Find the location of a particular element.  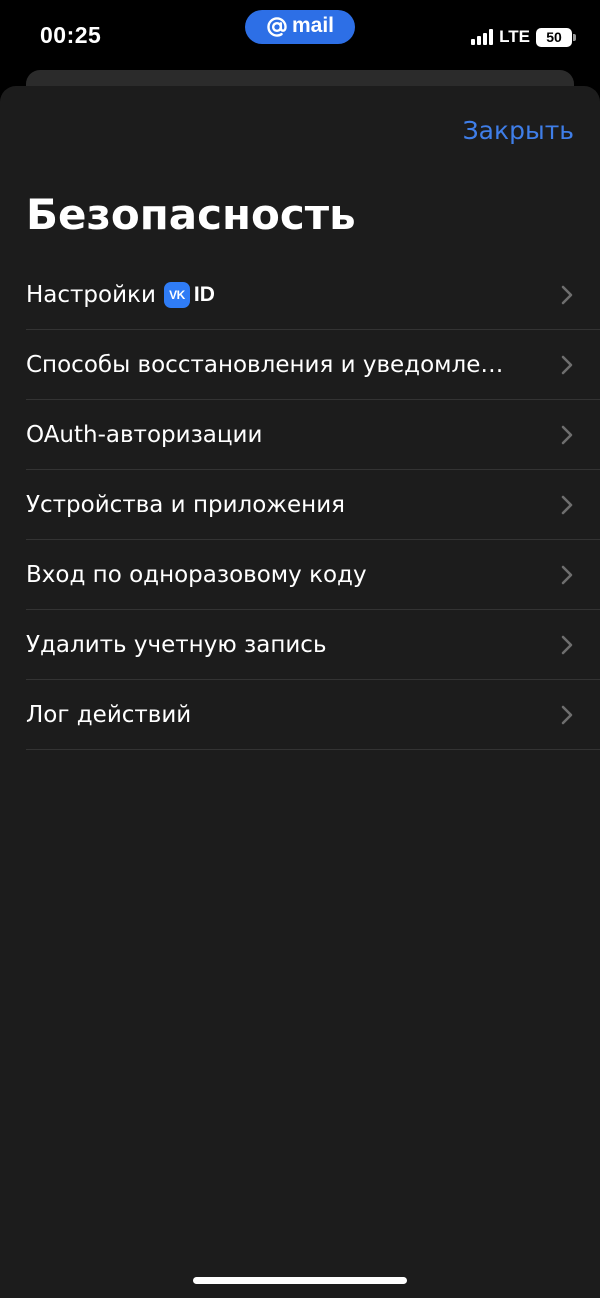

status-indicators: LTE 50 is located at coordinates (523, 37).